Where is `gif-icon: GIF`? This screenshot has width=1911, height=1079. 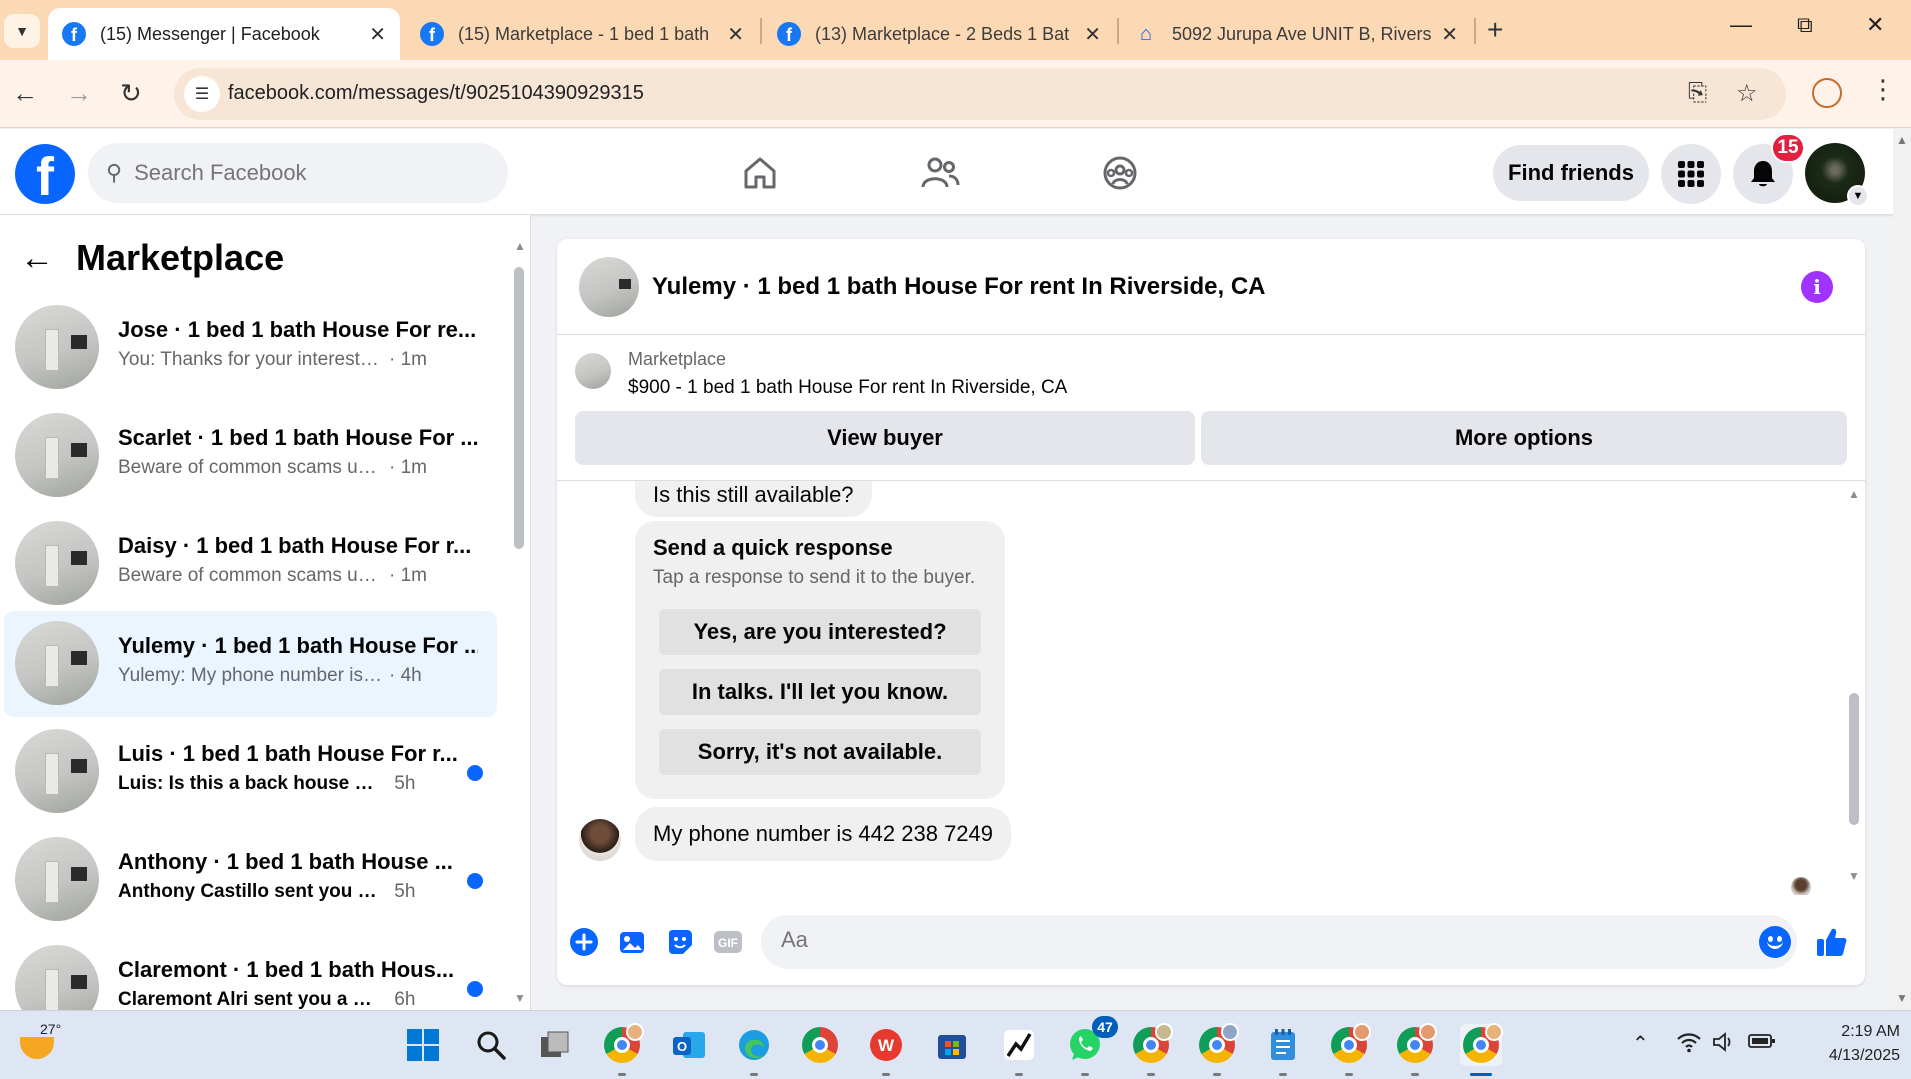 gif-icon: GIF is located at coordinates (728, 942).